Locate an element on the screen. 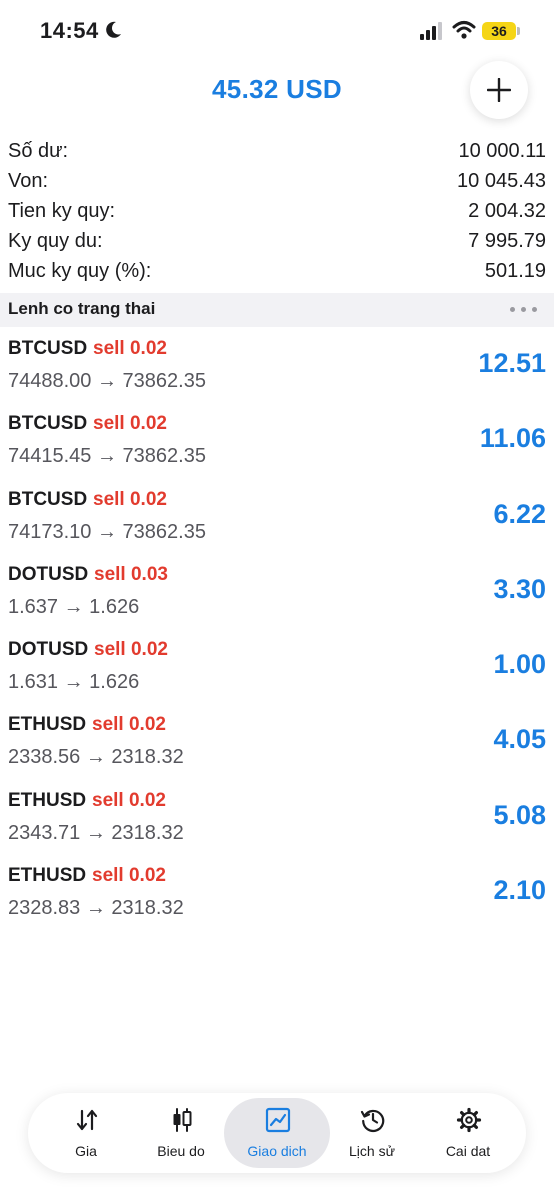 Image resolution: width=554 pixels, height=1200 pixels. summary-row-free-margin: Ky quy du: 7 995.79 is located at coordinates (277, 242).